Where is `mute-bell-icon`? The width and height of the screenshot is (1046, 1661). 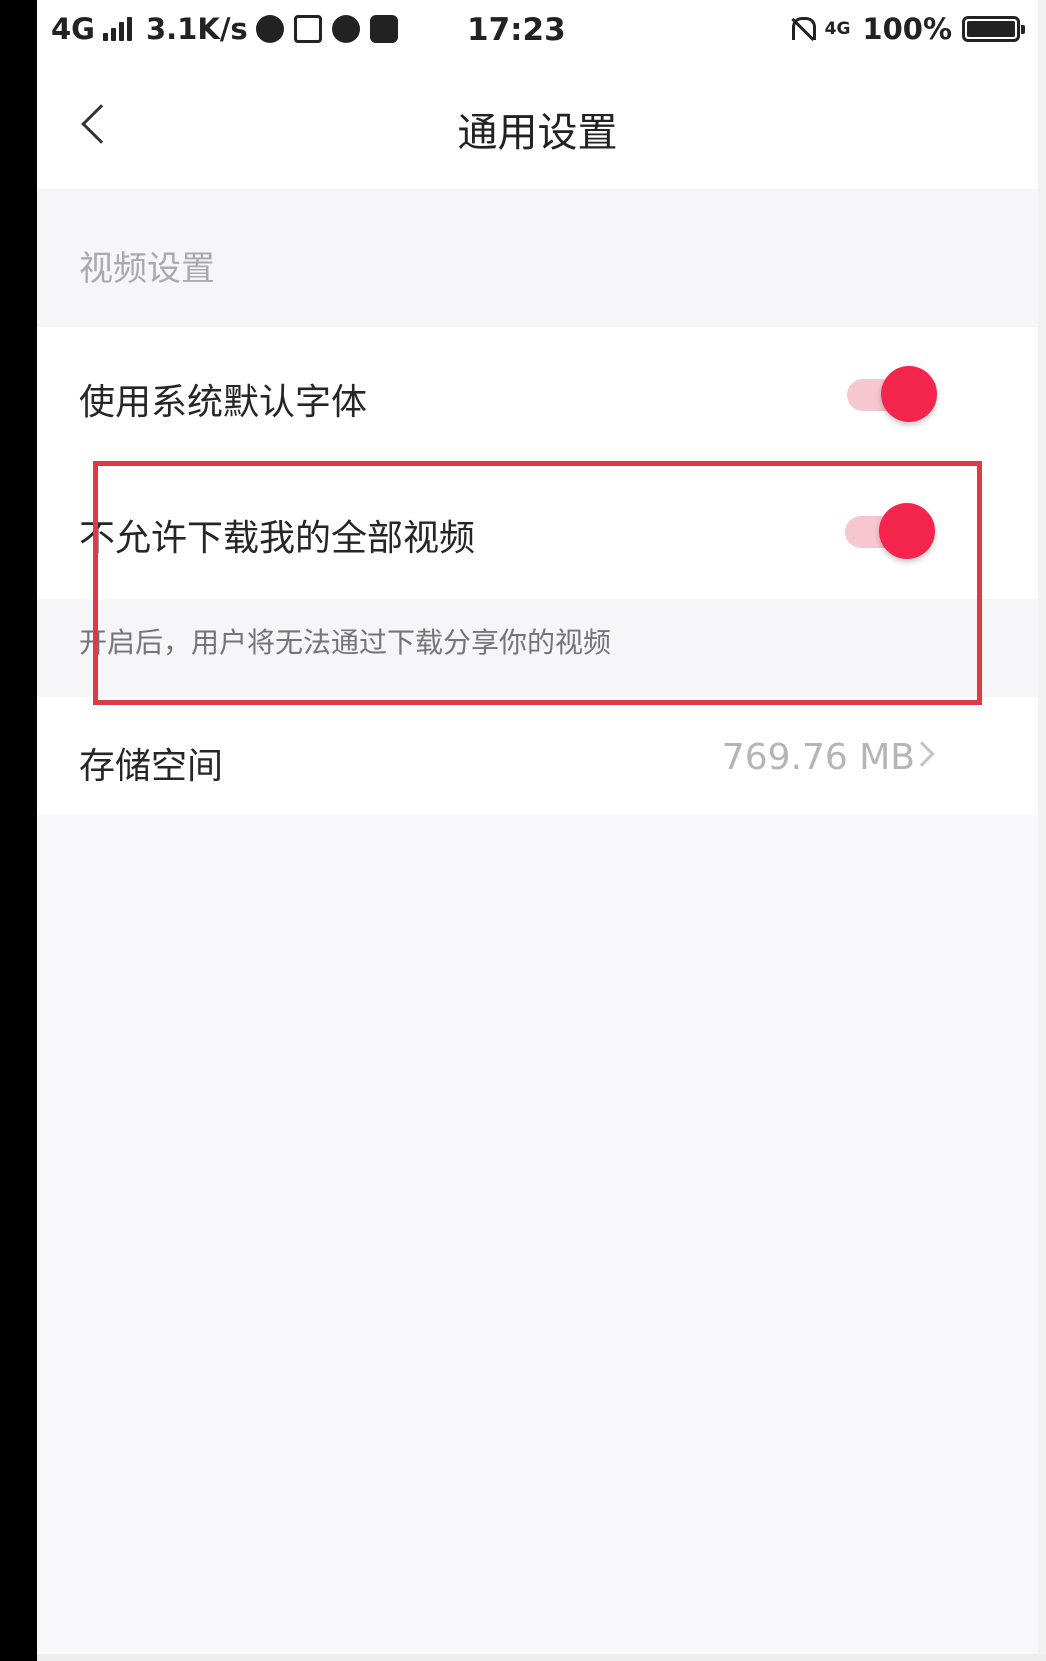
mute-bell-icon is located at coordinates (802, 29).